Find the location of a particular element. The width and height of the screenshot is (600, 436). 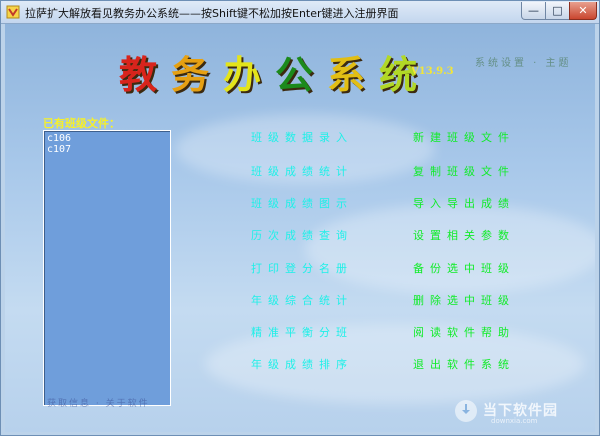

list-item: c107 is located at coordinates (107, 149).